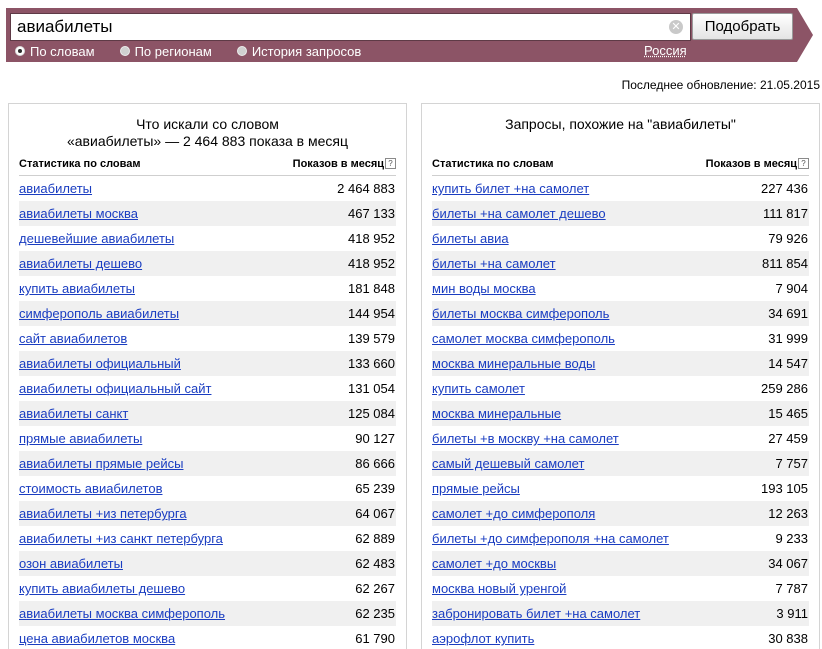  I want to click on table-row: озон авиабилеты 62 483, so click(207, 563).